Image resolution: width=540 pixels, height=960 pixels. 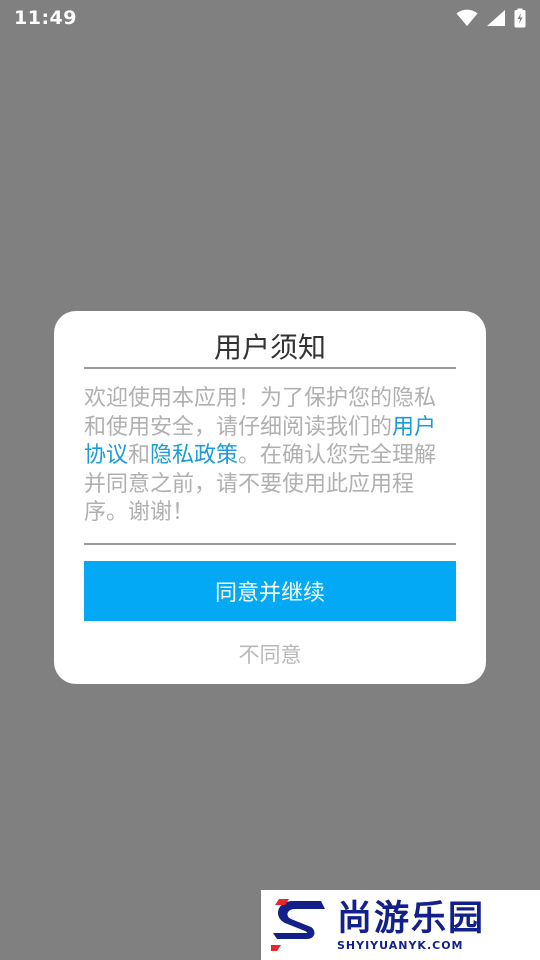 I want to click on privacy-policy-link: 隐私政策, so click(x=194, y=455).